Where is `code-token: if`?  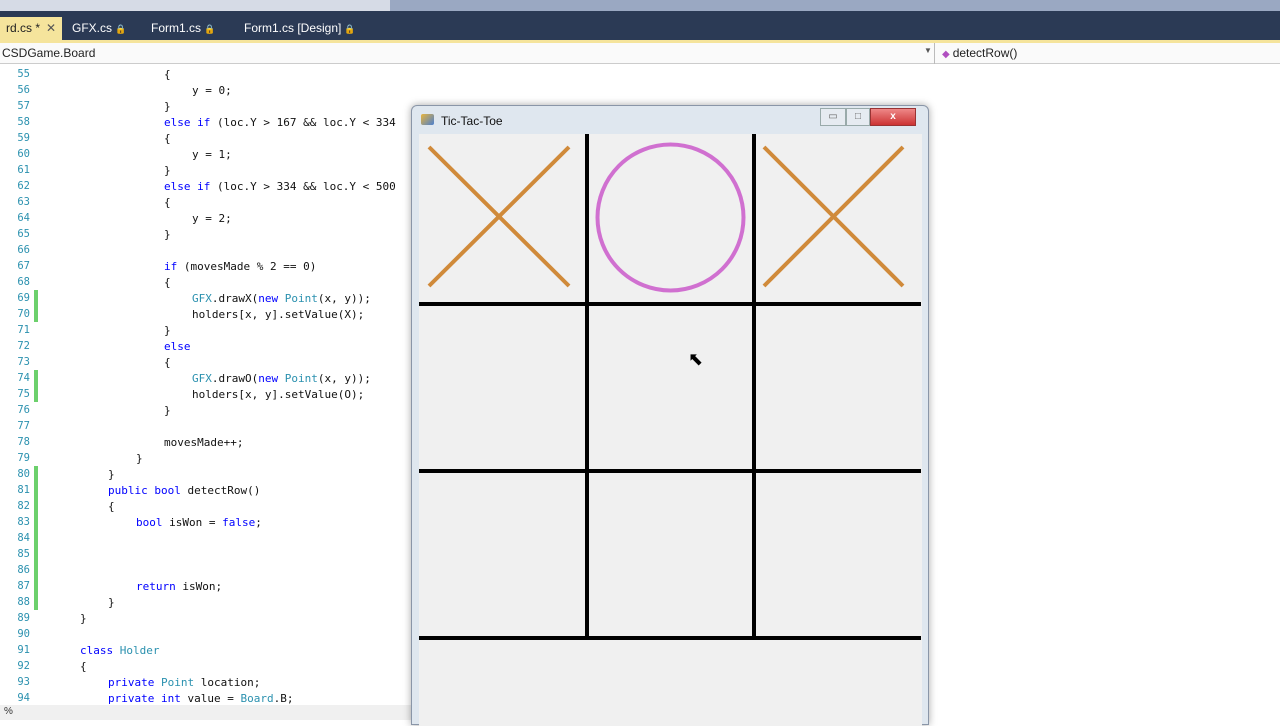
code-token: if is located at coordinates (171, 266).